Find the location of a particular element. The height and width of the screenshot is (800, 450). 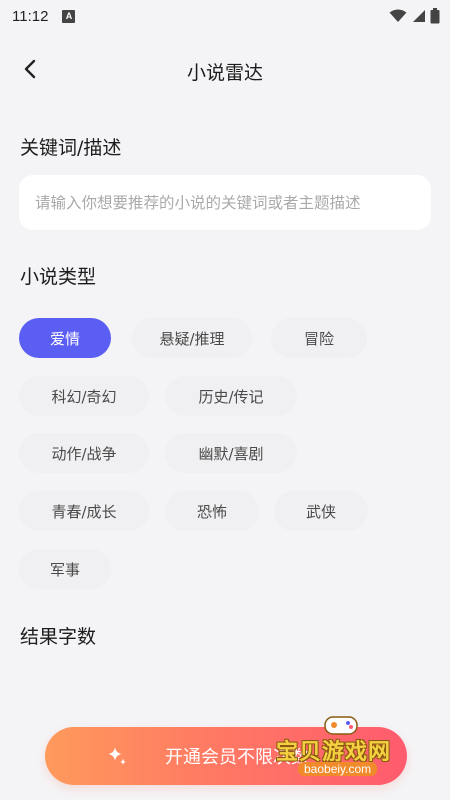

keyword-input is located at coordinates (225, 202).